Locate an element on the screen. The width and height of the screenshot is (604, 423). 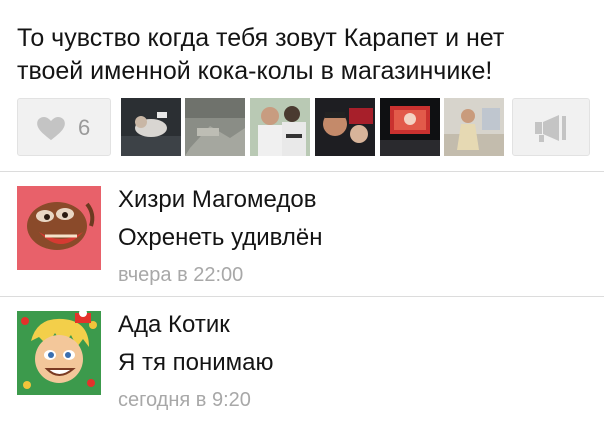
heart-icon is located at coordinates (51, 129).